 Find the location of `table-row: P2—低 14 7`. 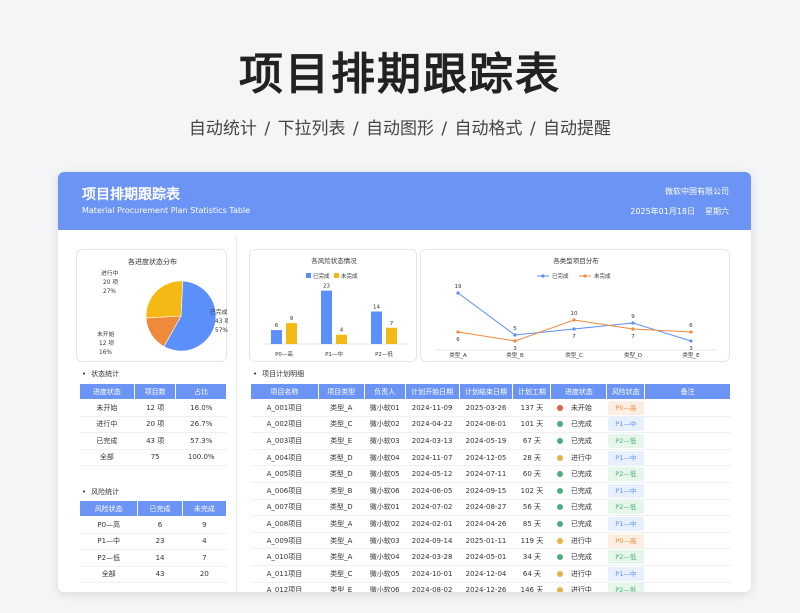

table-row: P2—低 14 7 is located at coordinates (153, 558).